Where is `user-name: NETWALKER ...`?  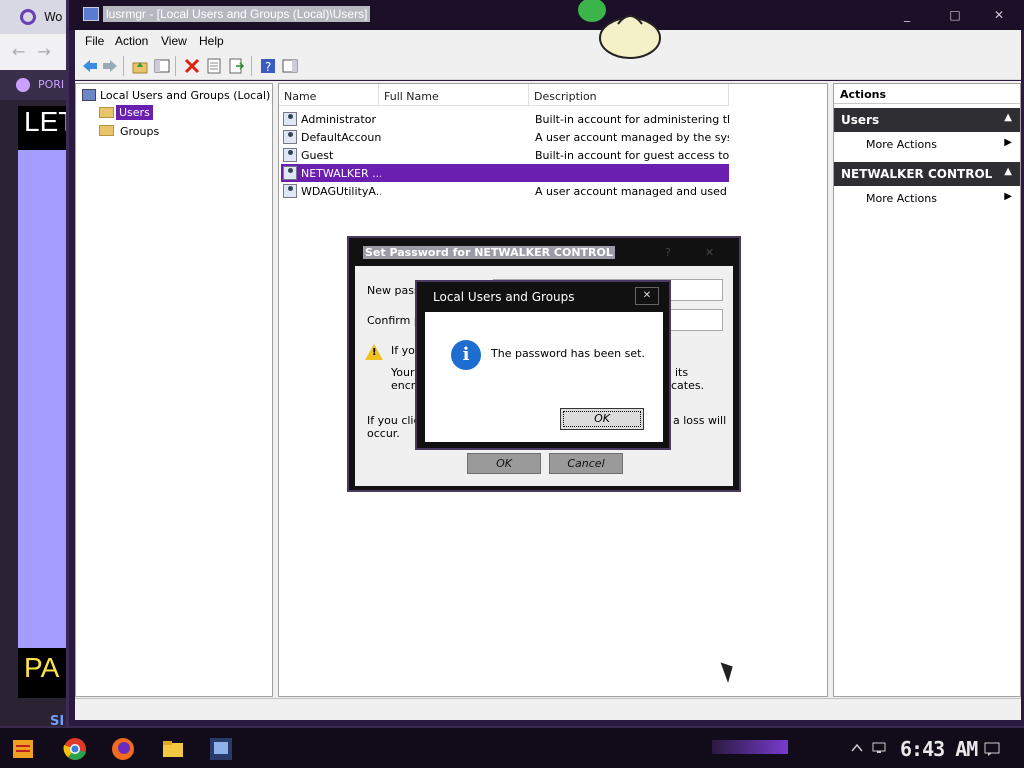 user-name: NETWALKER ... is located at coordinates (341, 173).